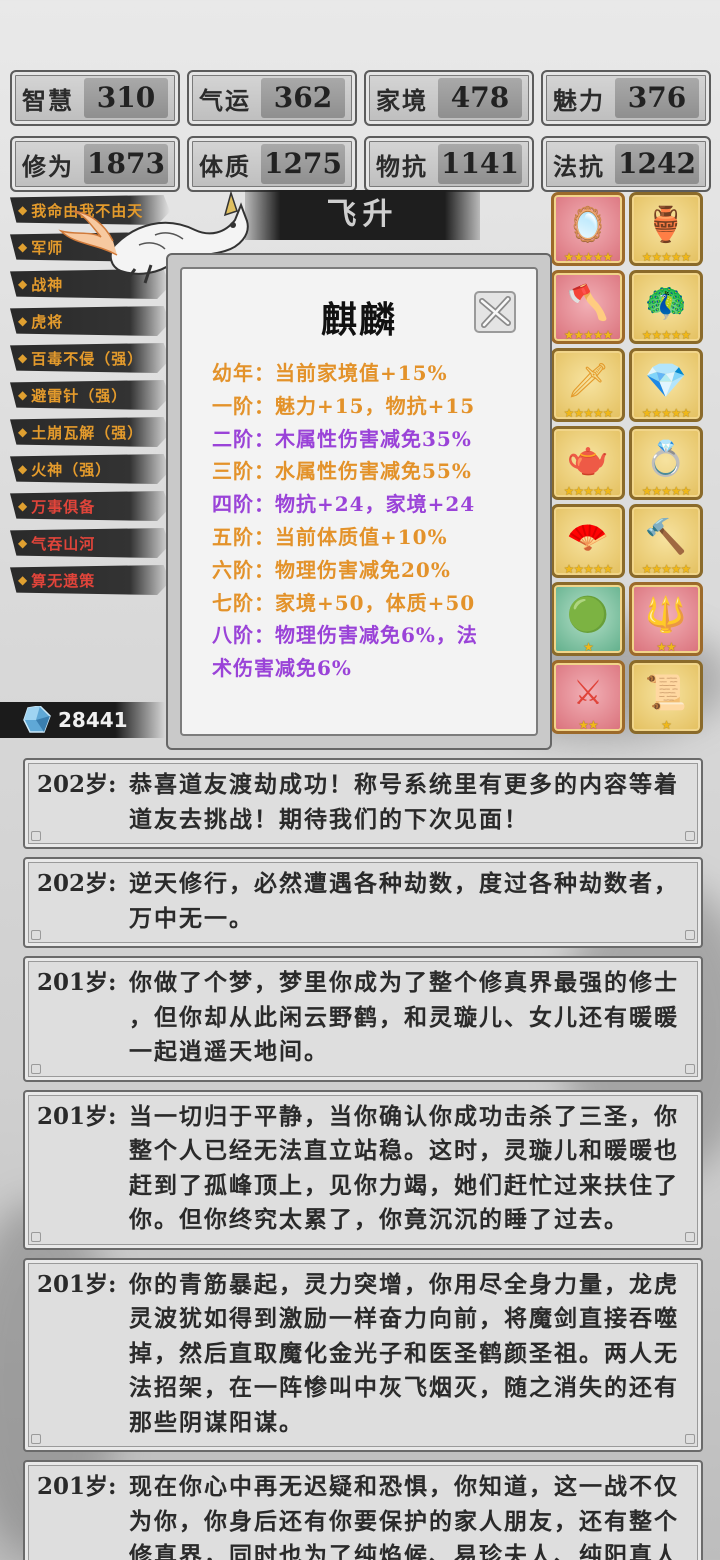 This screenshot has width=720, height=1560. What do you see at coordinates (588, 224) in the screenshot?
I see `mirror-icon: 🪞` at bounding box center [588, 224].